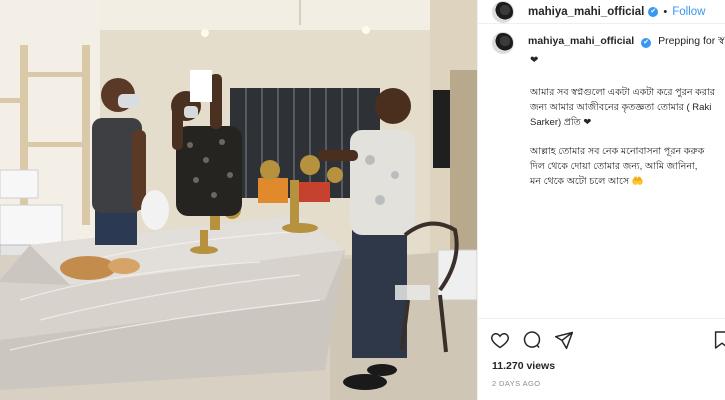  What do you see at coordinates (646, 42) in the screenshot?
I see `caption-verified-badge-icon: ✔` at bounding box center [646, 42].